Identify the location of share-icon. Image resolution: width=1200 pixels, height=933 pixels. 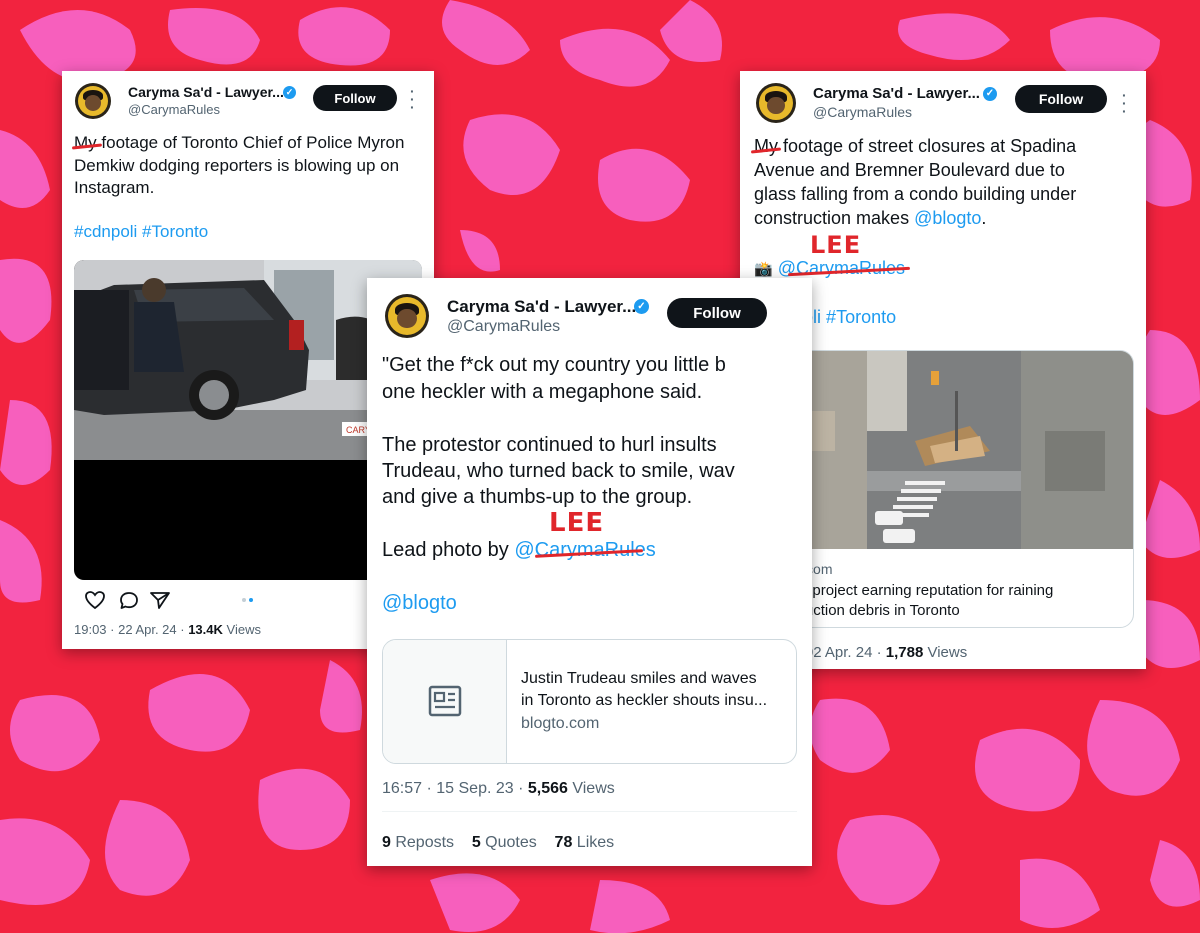
(160, 600).